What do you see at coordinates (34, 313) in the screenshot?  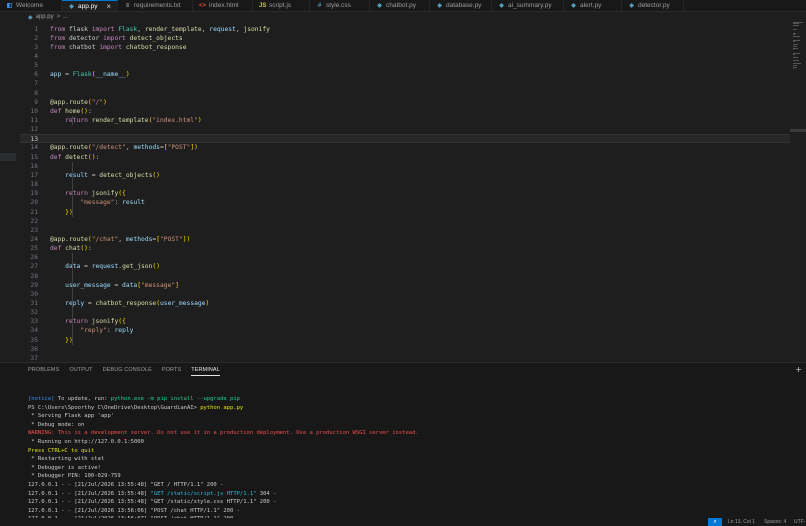 I see `line-number: 32` at bounding box center [34, 313].